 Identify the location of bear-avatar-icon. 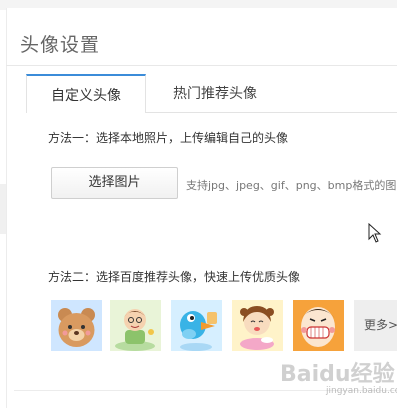
(76, 325).